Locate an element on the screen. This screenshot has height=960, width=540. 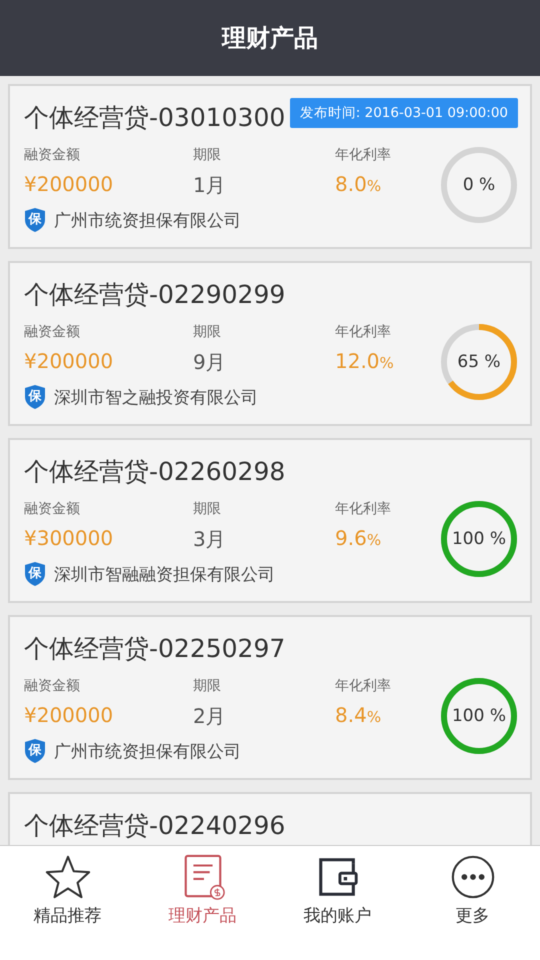
term-value: 1月 is located at coordinates (210, 185).